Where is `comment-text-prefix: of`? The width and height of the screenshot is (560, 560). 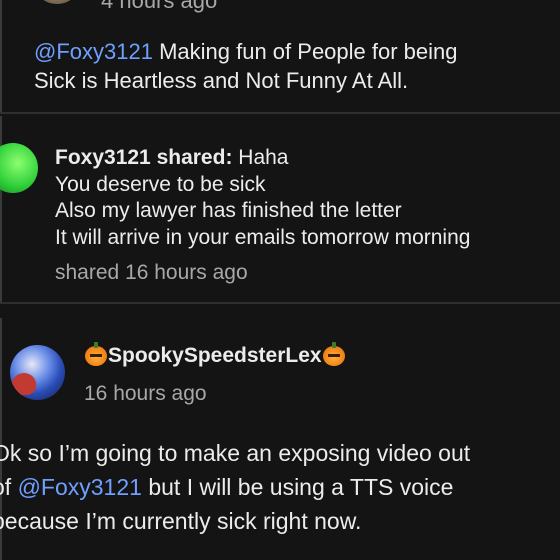 comment-text-prefix: of is located at coordinates (6, 487).